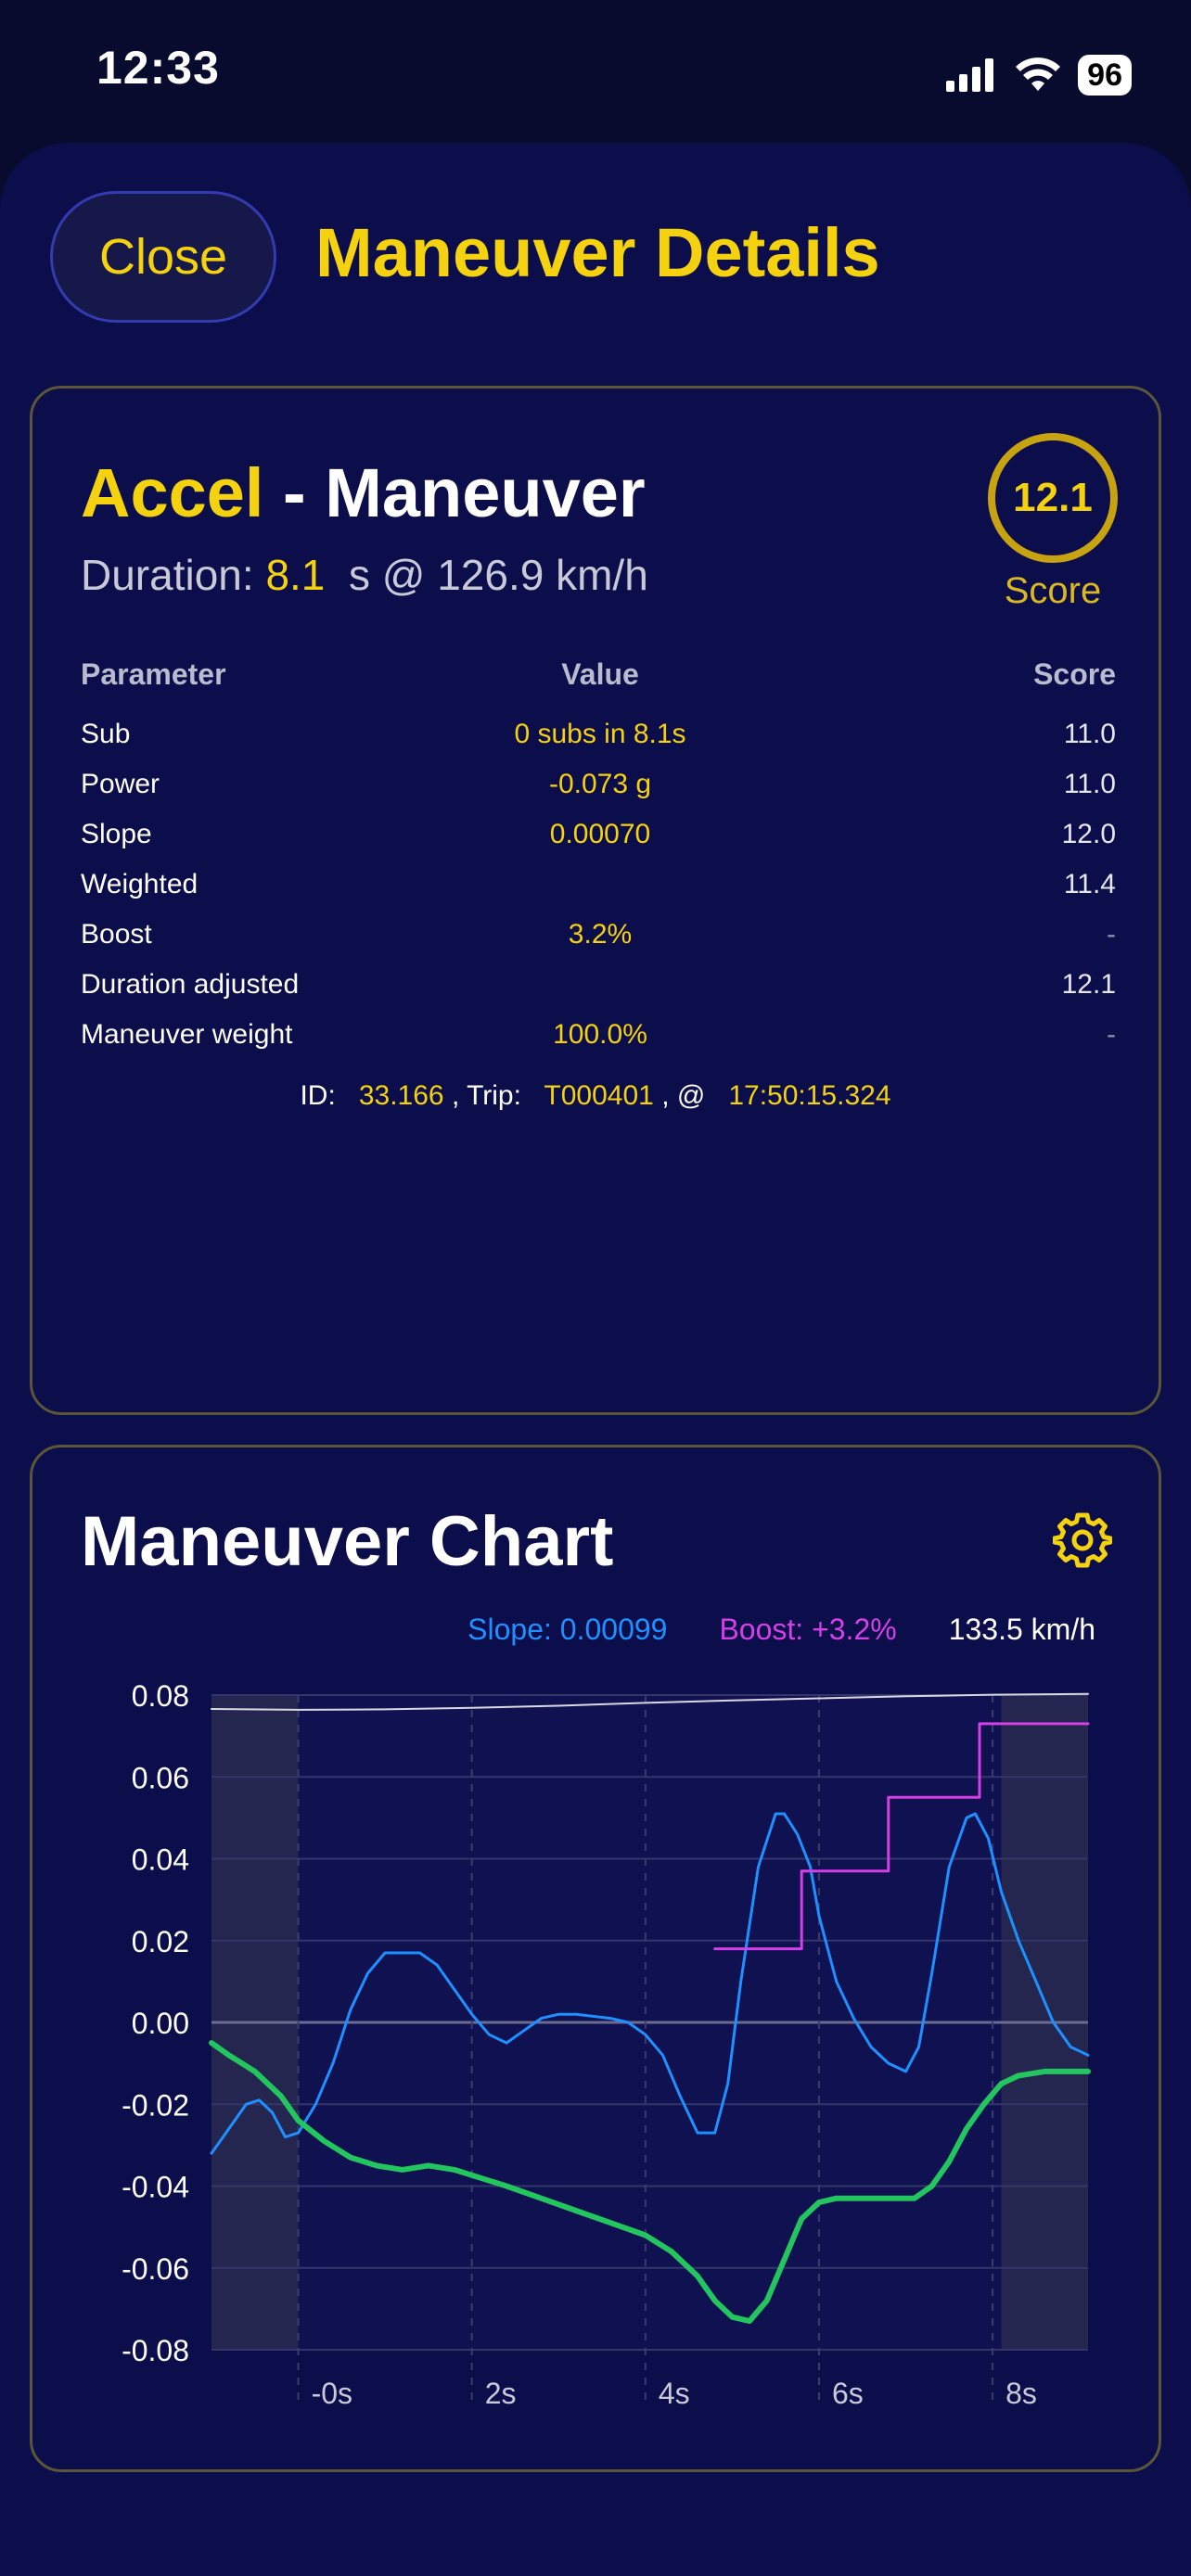  I want to click on y-tick-label: 0.08, so click(160, 1696).